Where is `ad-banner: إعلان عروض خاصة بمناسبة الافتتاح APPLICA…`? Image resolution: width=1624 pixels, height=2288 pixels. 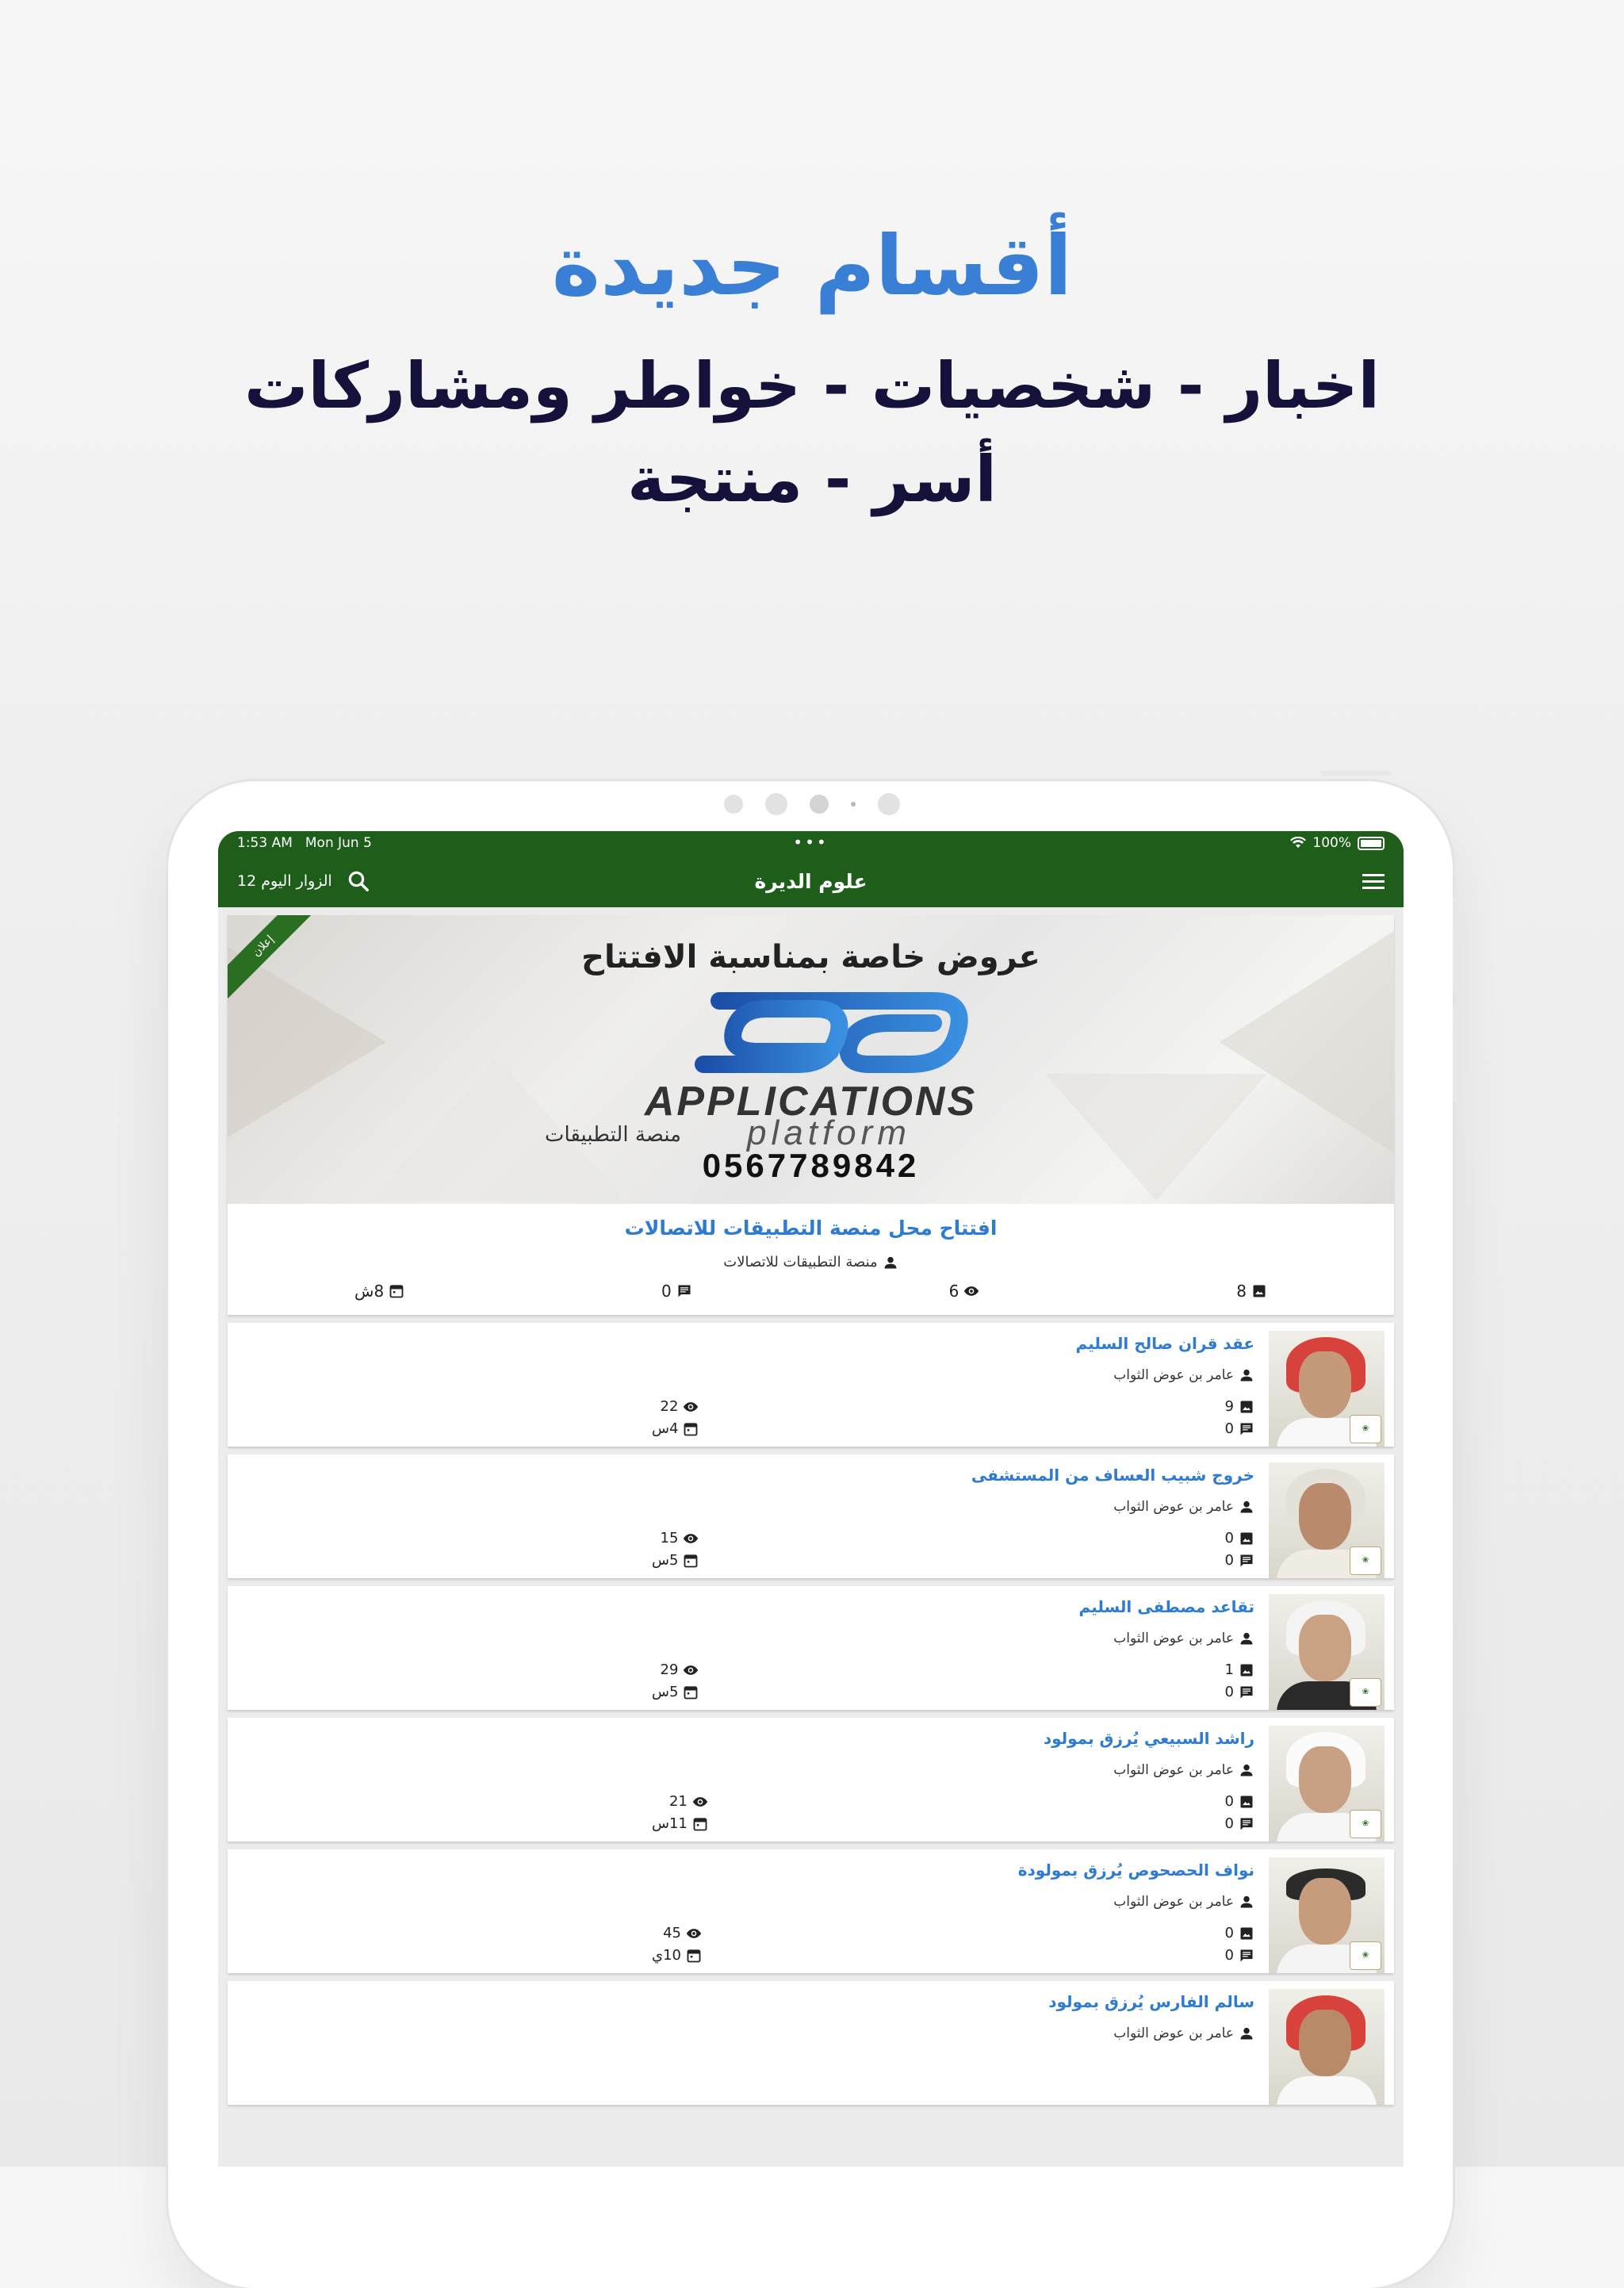
ad-banner: إعلان عروض خاصة بمناسبة الافتتاح APPLICA… is located at coordinates (811, 1059).